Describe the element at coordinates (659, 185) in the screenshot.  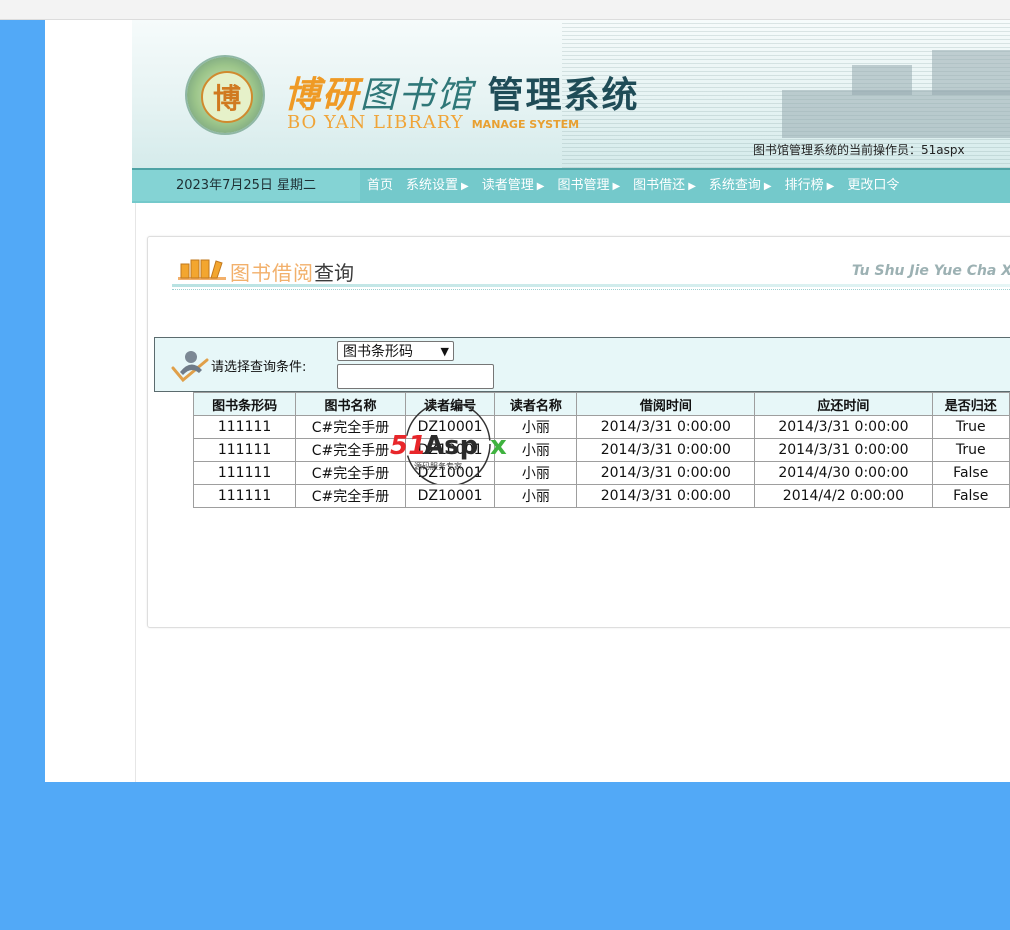
I see `nav-item-label: 图书借还` at that location.